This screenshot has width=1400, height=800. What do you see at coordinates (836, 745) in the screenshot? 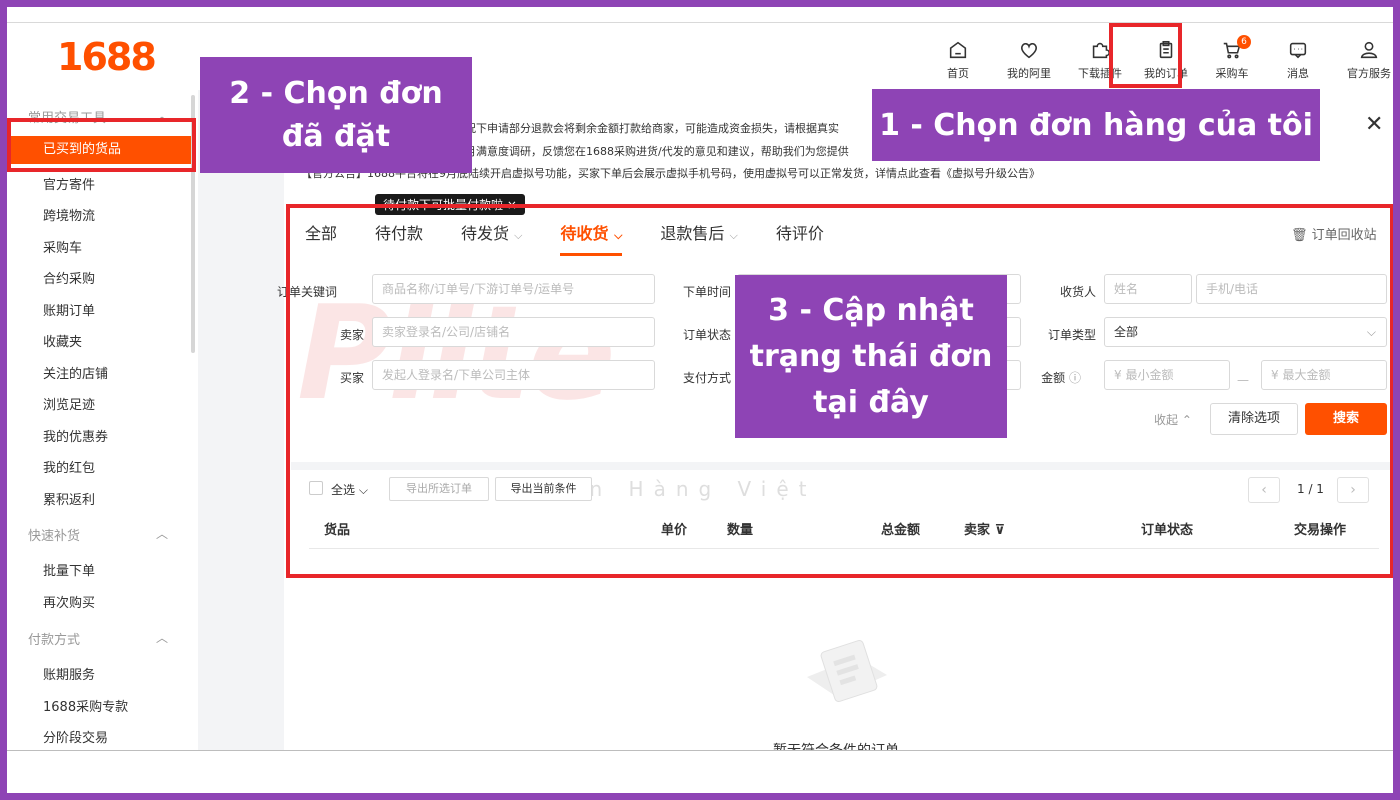
I see `empty-orders-text: 暂无符合条件的订单` at bounding box center [836, 745].